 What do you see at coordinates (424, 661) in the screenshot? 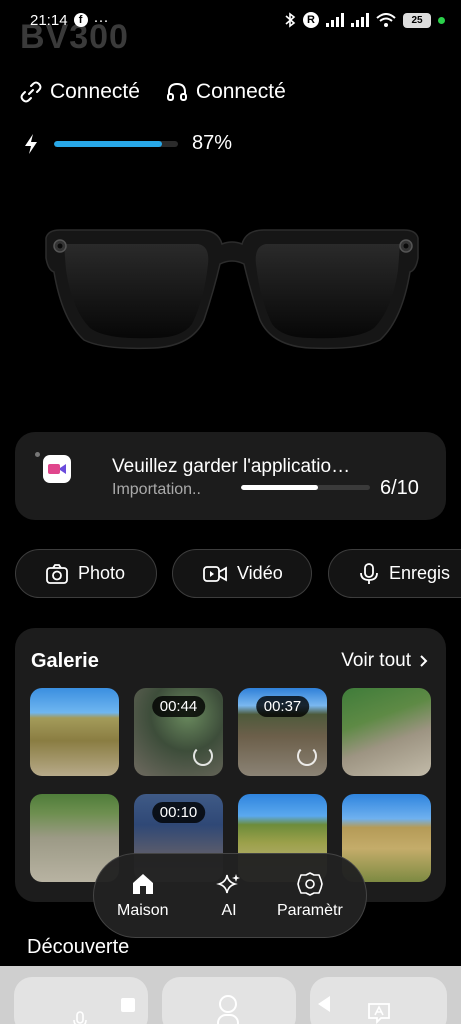
I see `chevron-right-icon` at bounding box center [424, 661].